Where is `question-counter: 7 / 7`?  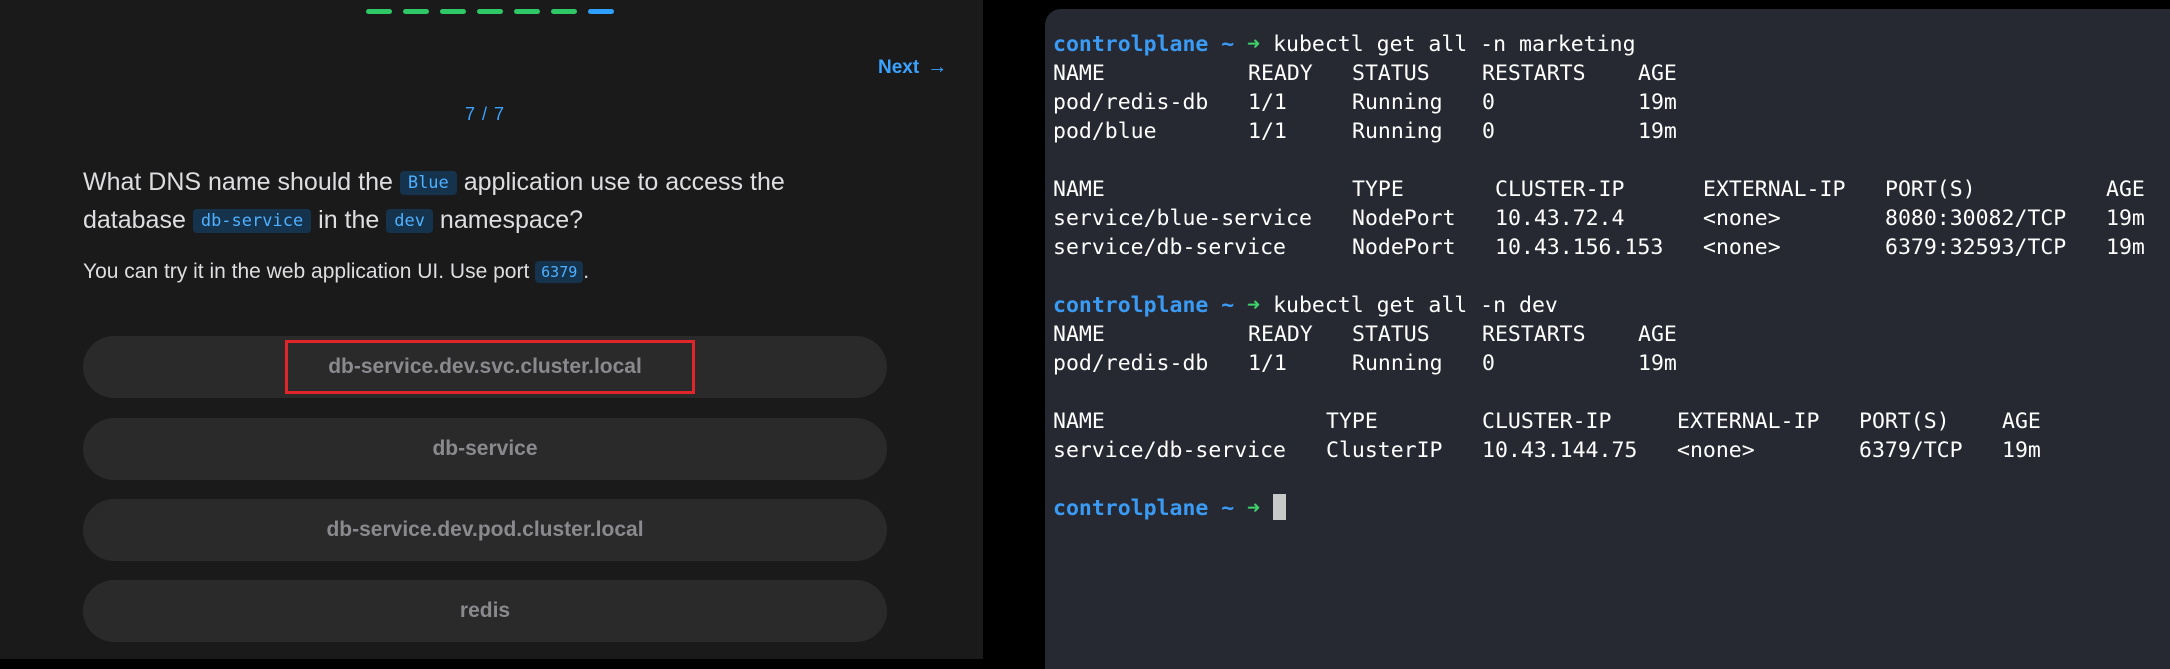
question-counter: 7 / 7 is located at coordinates (485, 114).